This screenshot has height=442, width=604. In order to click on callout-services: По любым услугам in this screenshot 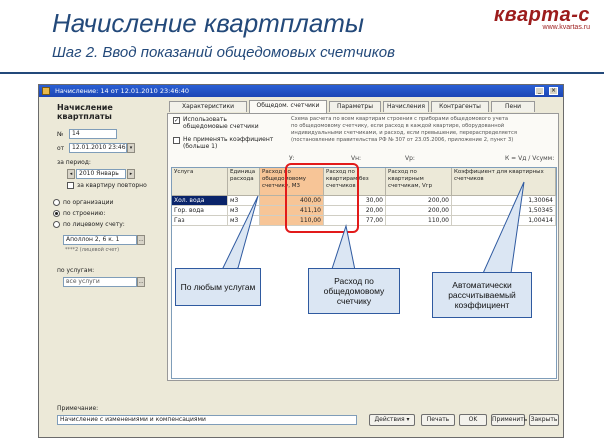, I will do `click(218, 287)`.